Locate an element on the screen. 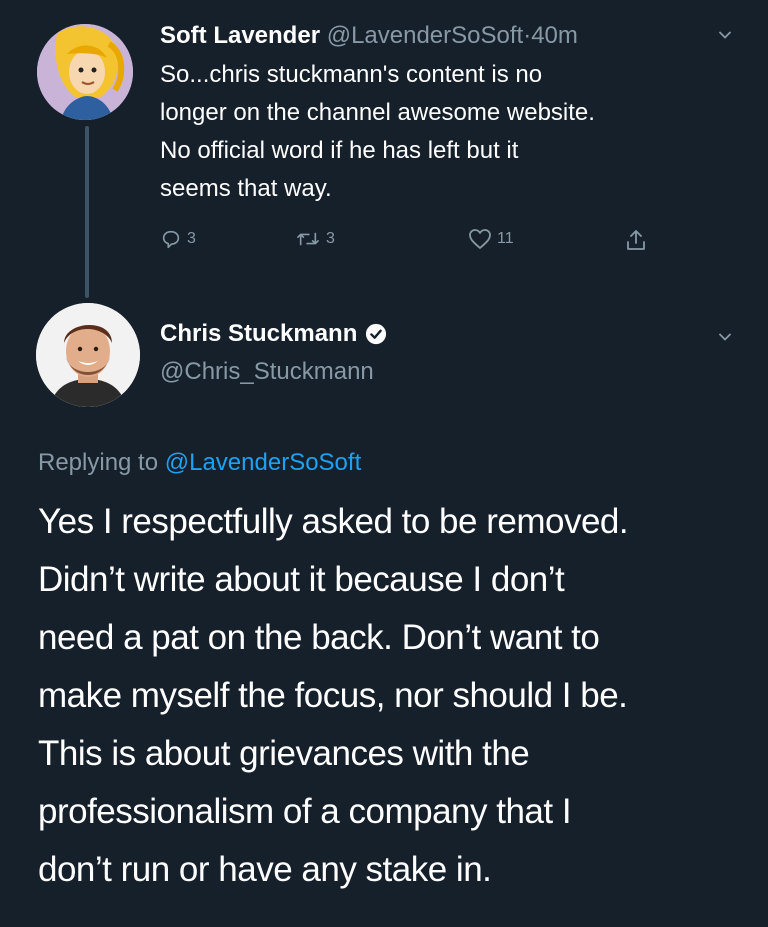  cartoon-avatar-image is located at coordinates (85, 72).